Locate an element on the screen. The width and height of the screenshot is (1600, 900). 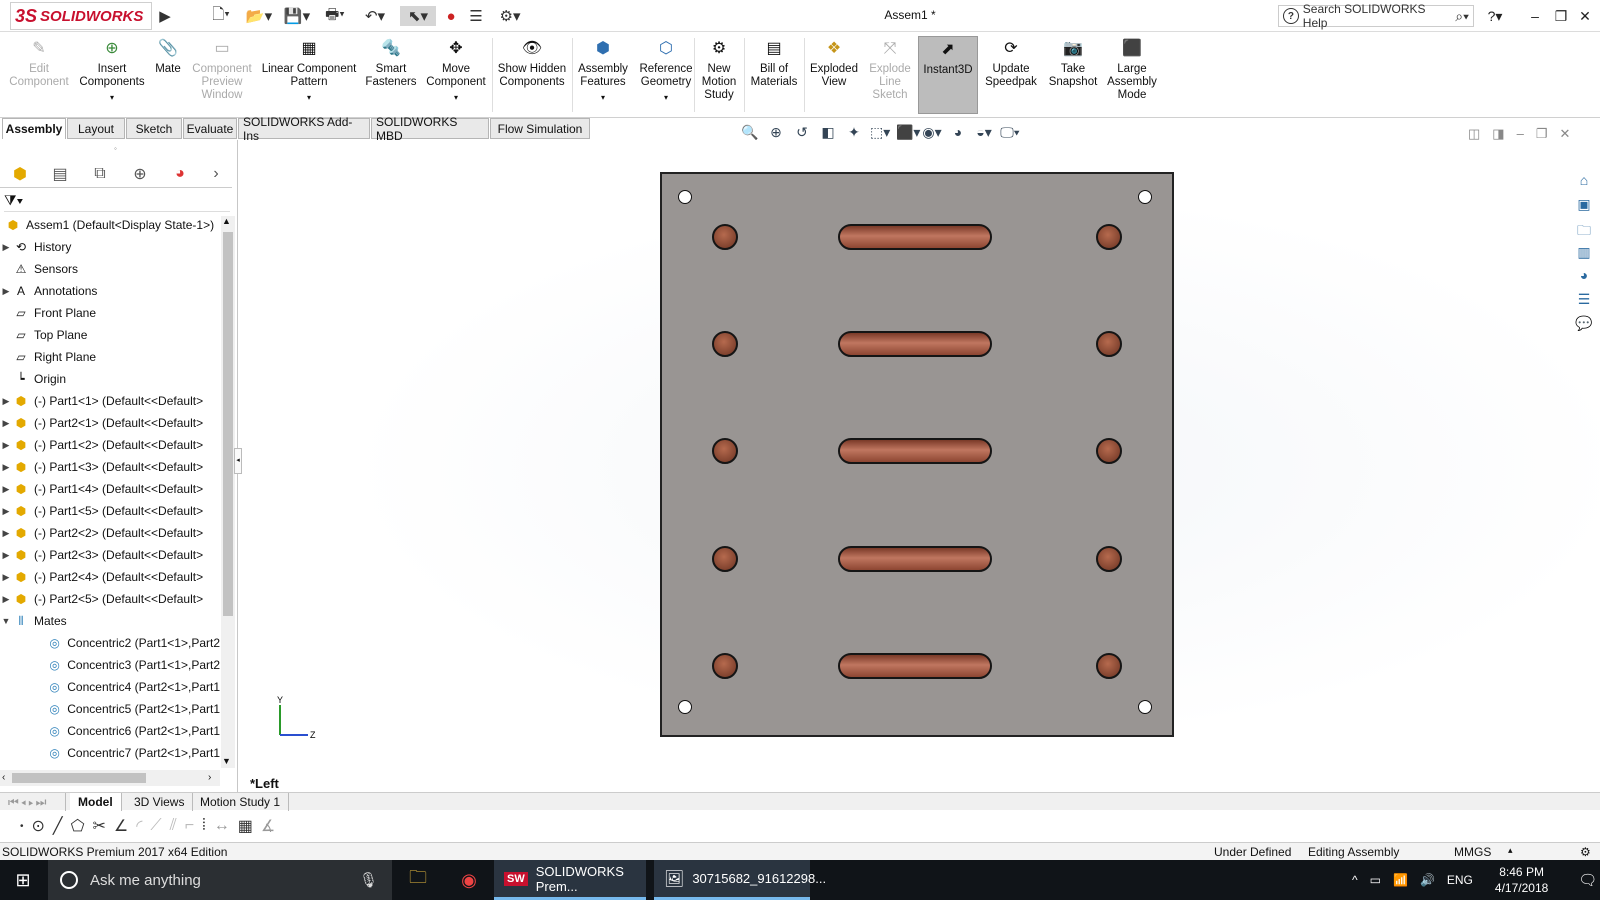
network-icon: 📶 is located at coordinates (1400, 880).